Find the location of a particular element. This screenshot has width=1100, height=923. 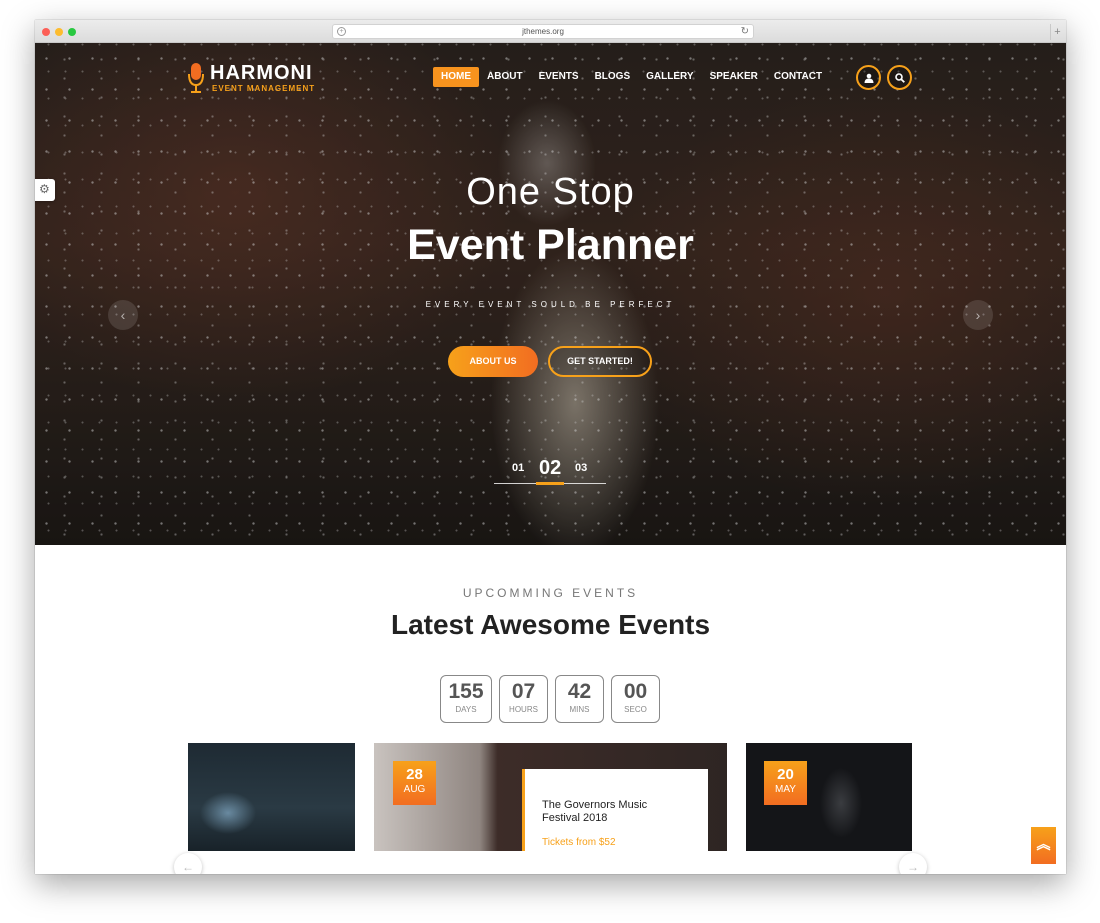

address-bar: + jthemes.org ↻ is located at coordinates (543, 31).